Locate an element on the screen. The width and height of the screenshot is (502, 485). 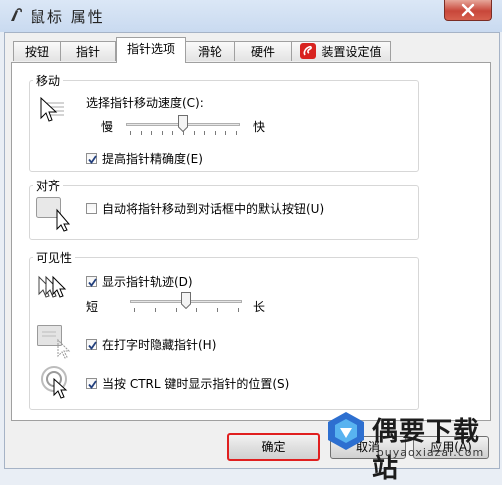
fast-label: 快 is located at coordinates (259, 127).